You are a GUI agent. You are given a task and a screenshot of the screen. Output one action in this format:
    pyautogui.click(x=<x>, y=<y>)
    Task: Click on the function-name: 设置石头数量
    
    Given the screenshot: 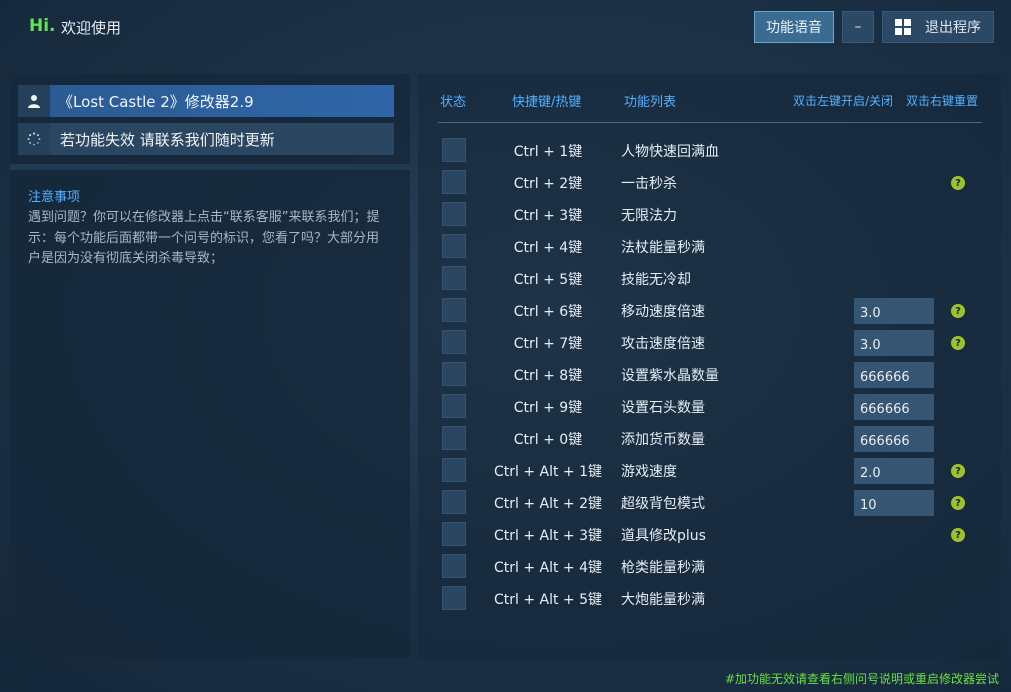 What is the action you would take?
    pyautogui.click(x=663, y=408)
    